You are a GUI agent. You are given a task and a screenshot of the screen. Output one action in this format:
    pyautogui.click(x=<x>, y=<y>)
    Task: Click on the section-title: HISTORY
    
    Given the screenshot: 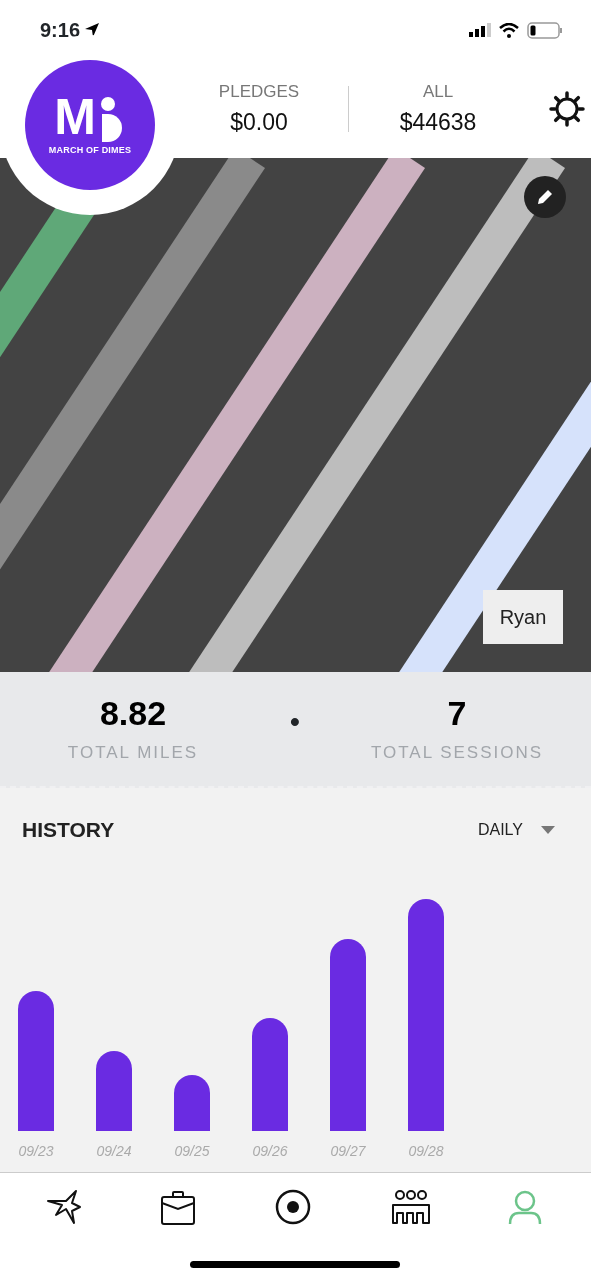 What is the action you would take?
    pyautogui.click(x=68, y=830)
    